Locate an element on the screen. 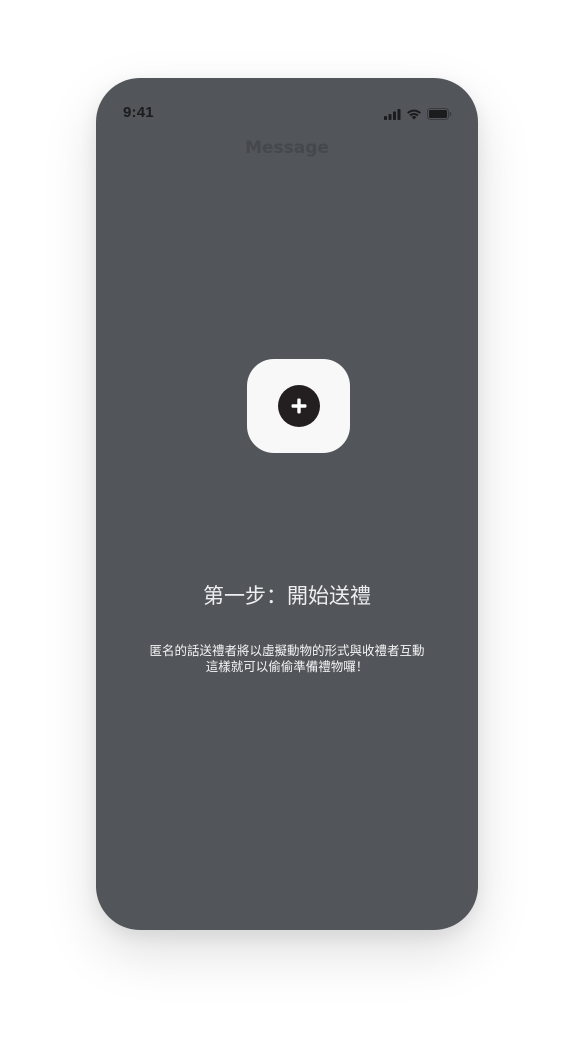  status-icons is located at coordinates (418, 114).